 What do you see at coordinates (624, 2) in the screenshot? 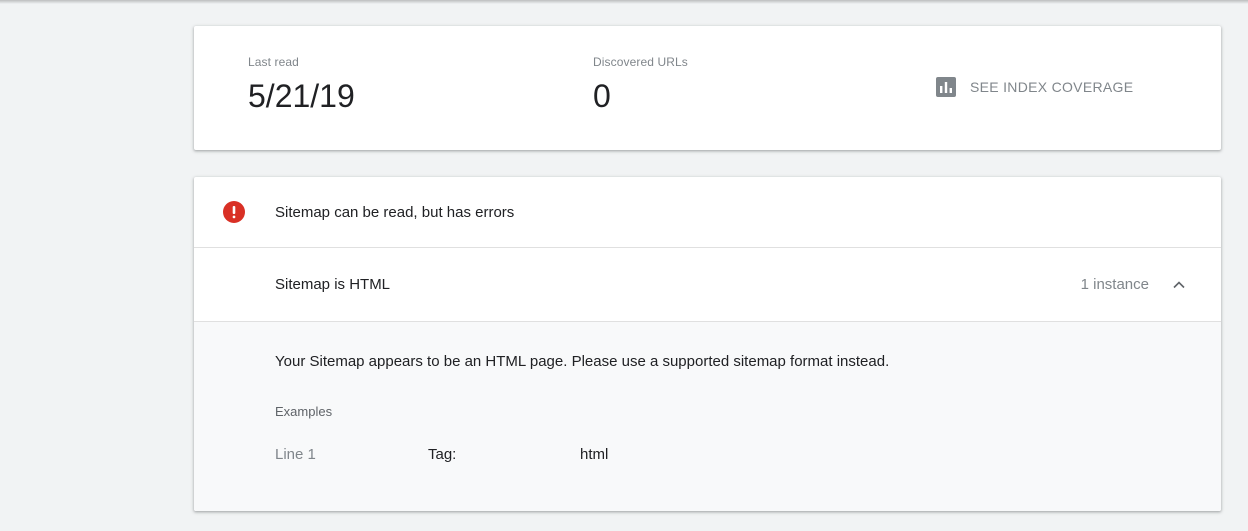
I see `app-bar-shadow` at bounding box center [624, 2].